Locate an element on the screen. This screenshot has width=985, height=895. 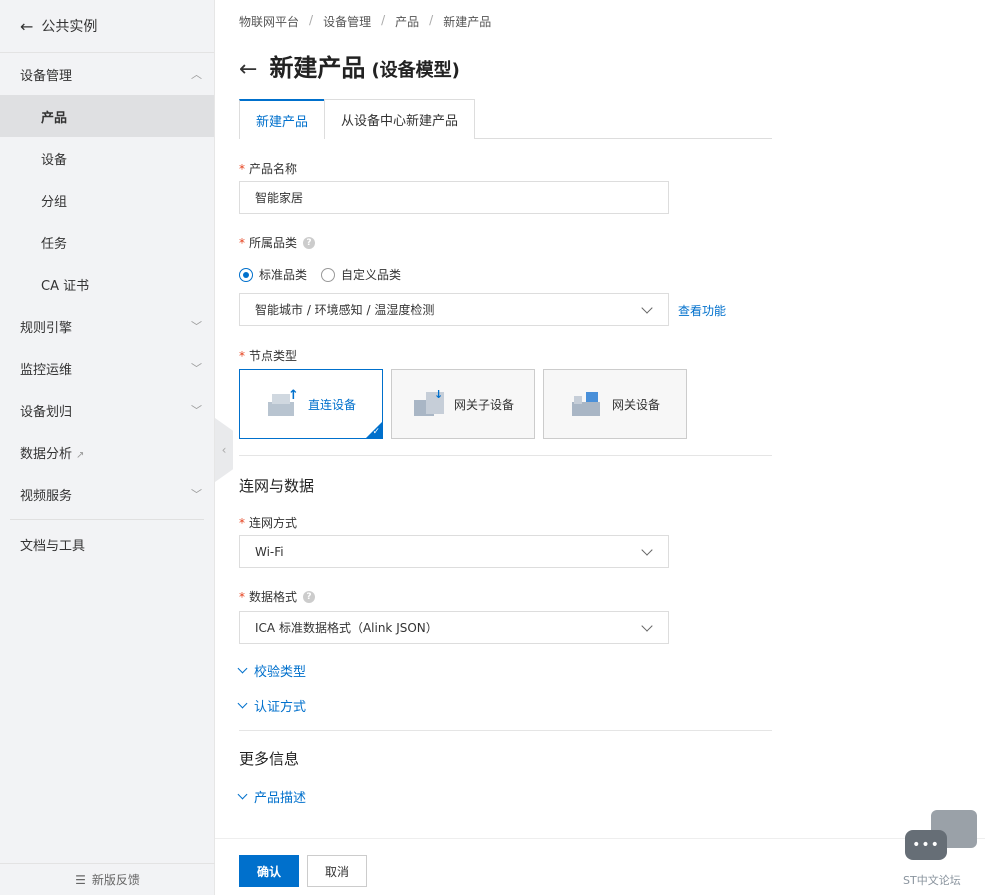
auth-method-expander: 认证方式 is located at coordinates (271, 705).